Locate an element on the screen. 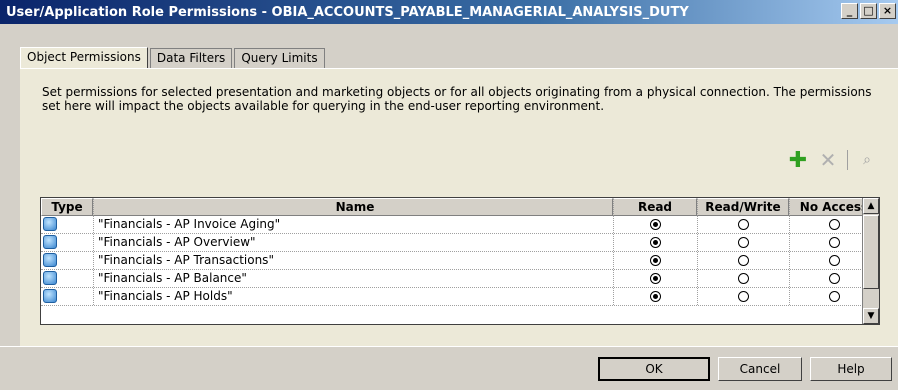 The height and width of the screenshot is (390, 898). column-header-read: Read is located at coordinates (655, 207).